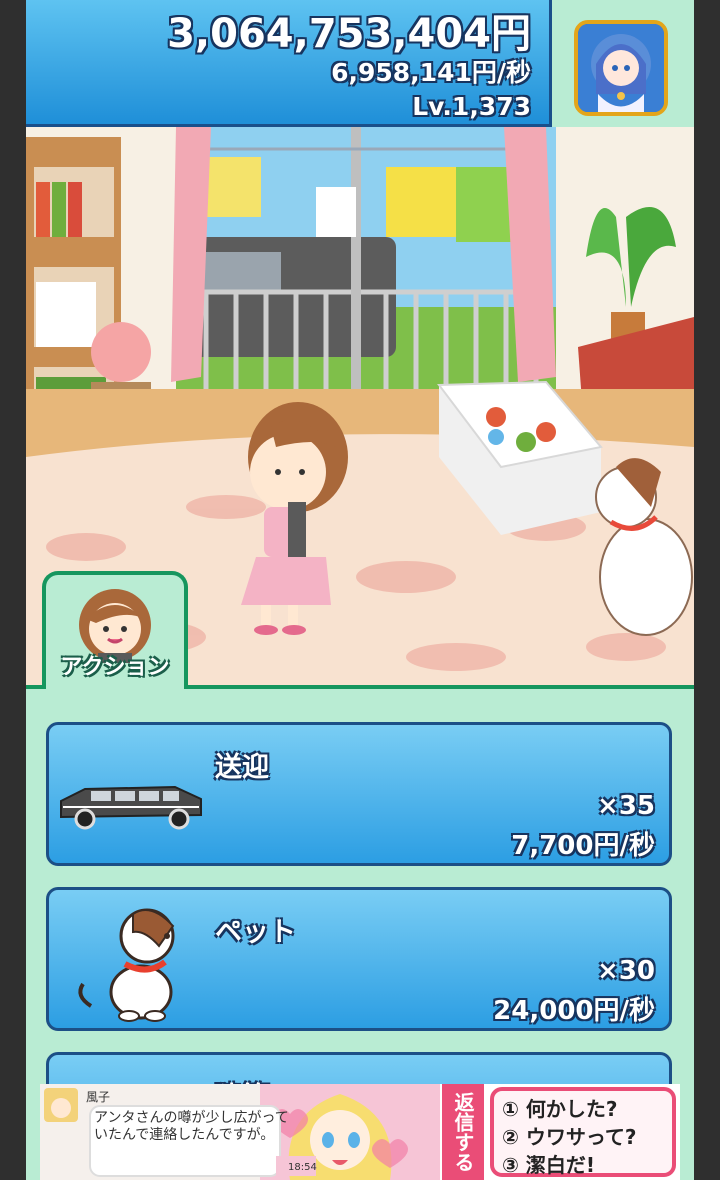 The image size is (720, 1180). I want to click on limousine-icon, so click(131, 807).